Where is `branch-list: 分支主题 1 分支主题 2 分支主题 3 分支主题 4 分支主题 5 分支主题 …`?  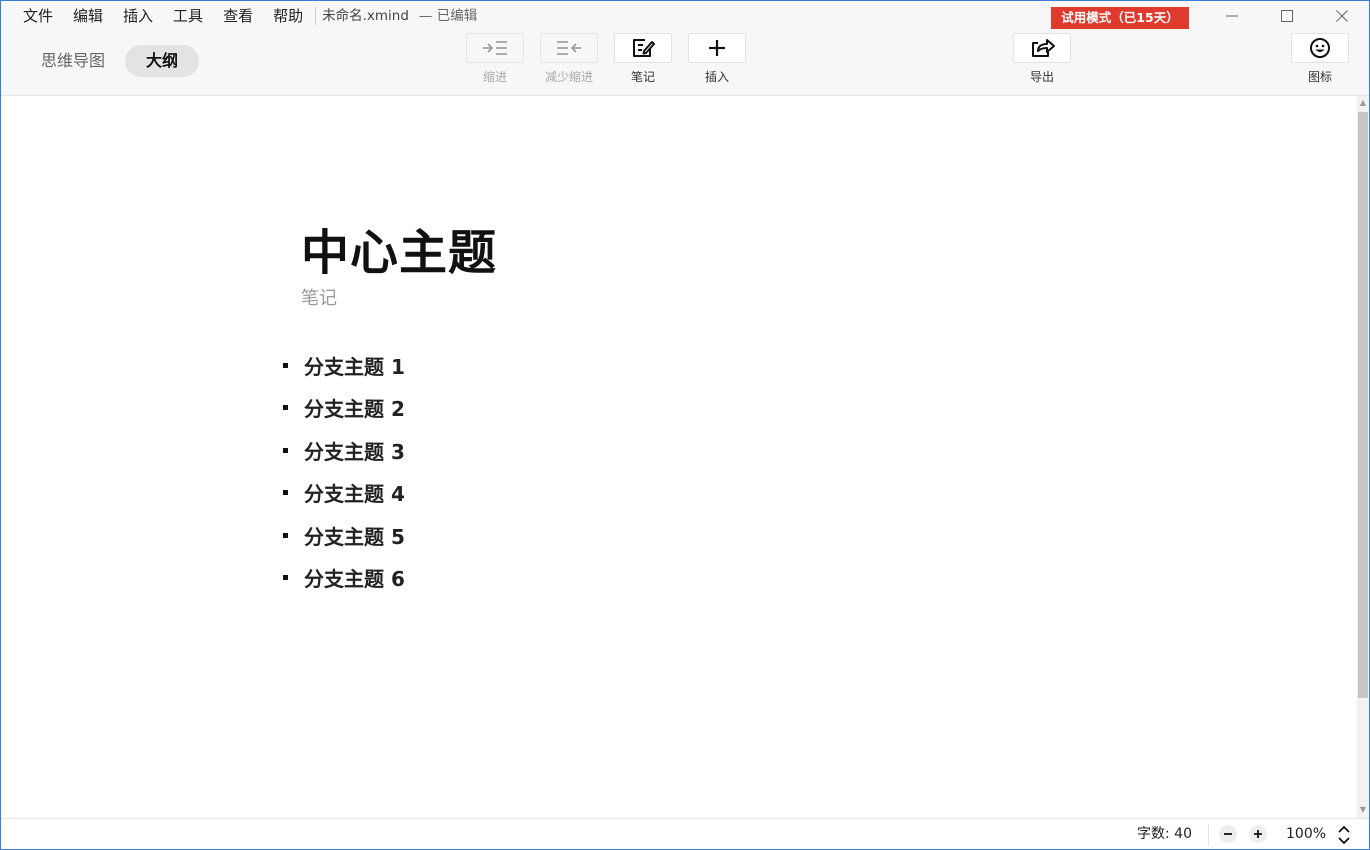
branch-list: 分支主题 1 分支主题 2 分支主题 3 分支主题 4 分支主题 5 分支主题 … is located at coordinates (344, 471).